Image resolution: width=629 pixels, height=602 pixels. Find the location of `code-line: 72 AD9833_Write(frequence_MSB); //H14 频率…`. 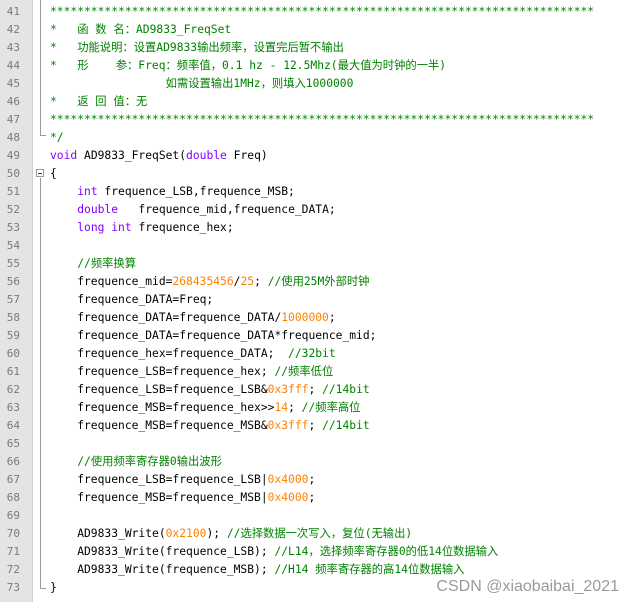

code-line: 72 AD9833_Write(frequence_MSB); //H14 频率… is located at coordinates (314, 570).